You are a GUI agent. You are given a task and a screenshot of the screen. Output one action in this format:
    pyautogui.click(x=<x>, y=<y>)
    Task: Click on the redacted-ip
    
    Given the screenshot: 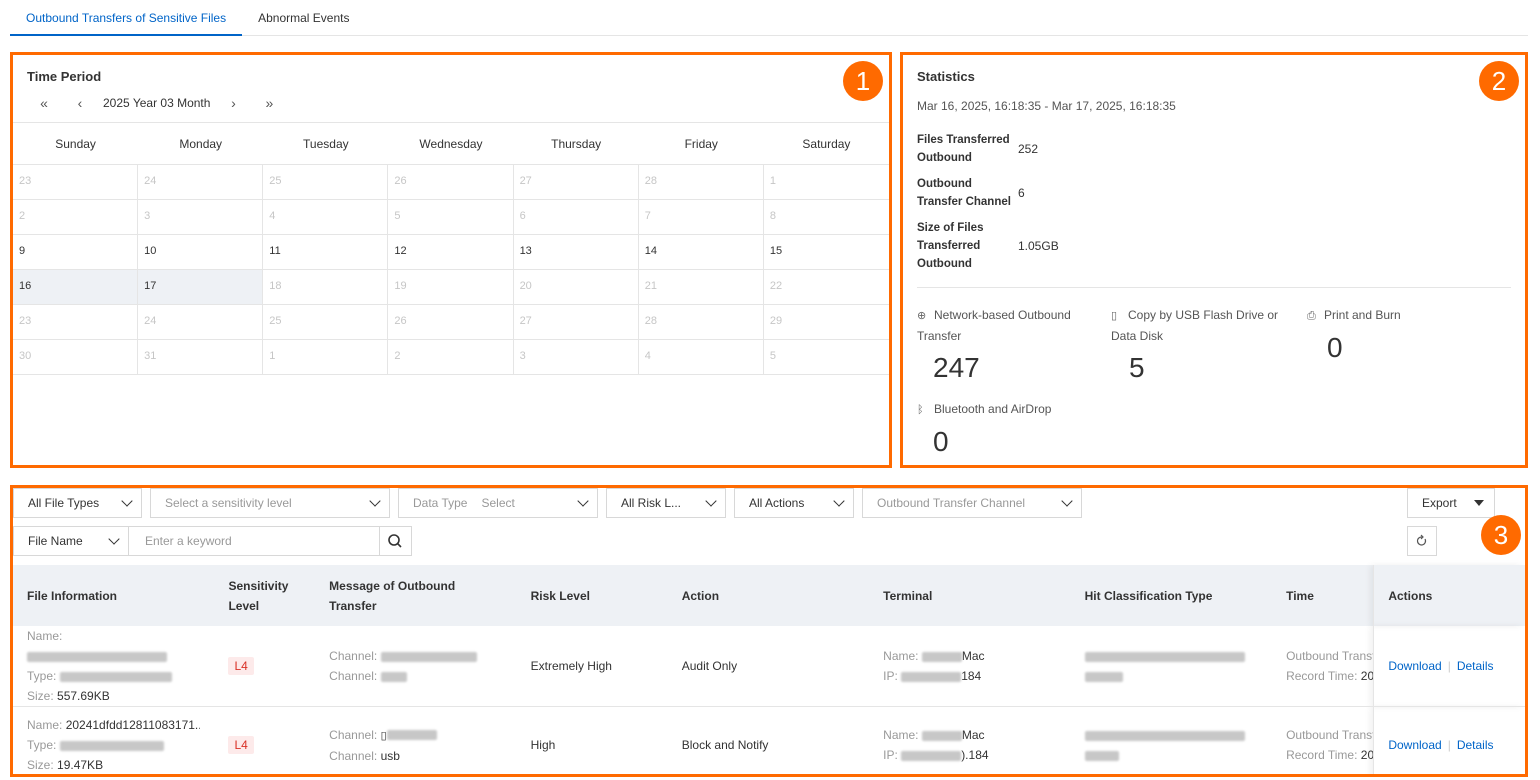 What is the action you would take?
    pyautogui.click(x=931, y=755)
    